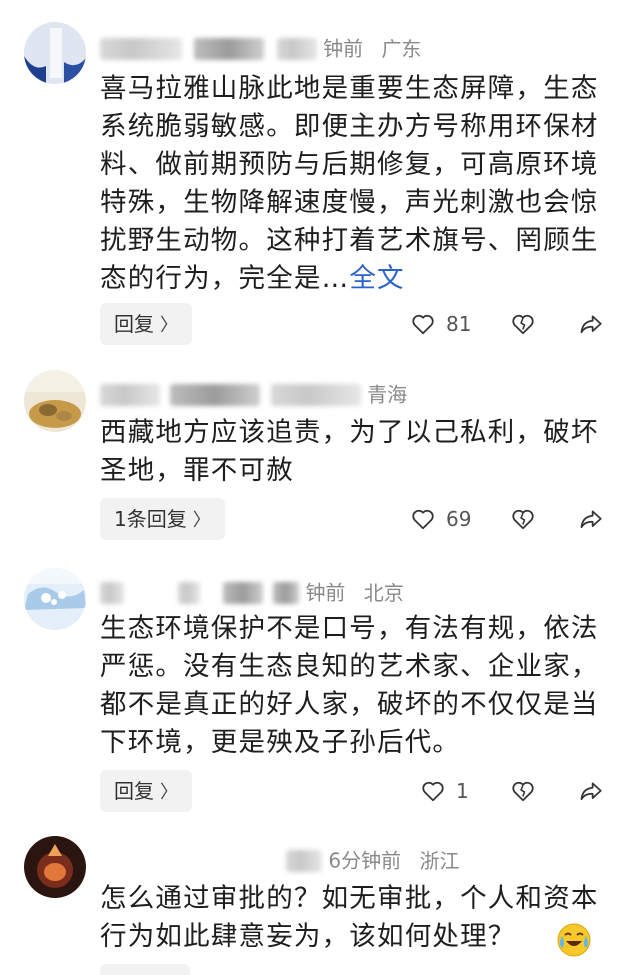  Describe the element at coordinates (376, 278) in the screenshot. I see `expand-full-text-link: 全文` at that location.